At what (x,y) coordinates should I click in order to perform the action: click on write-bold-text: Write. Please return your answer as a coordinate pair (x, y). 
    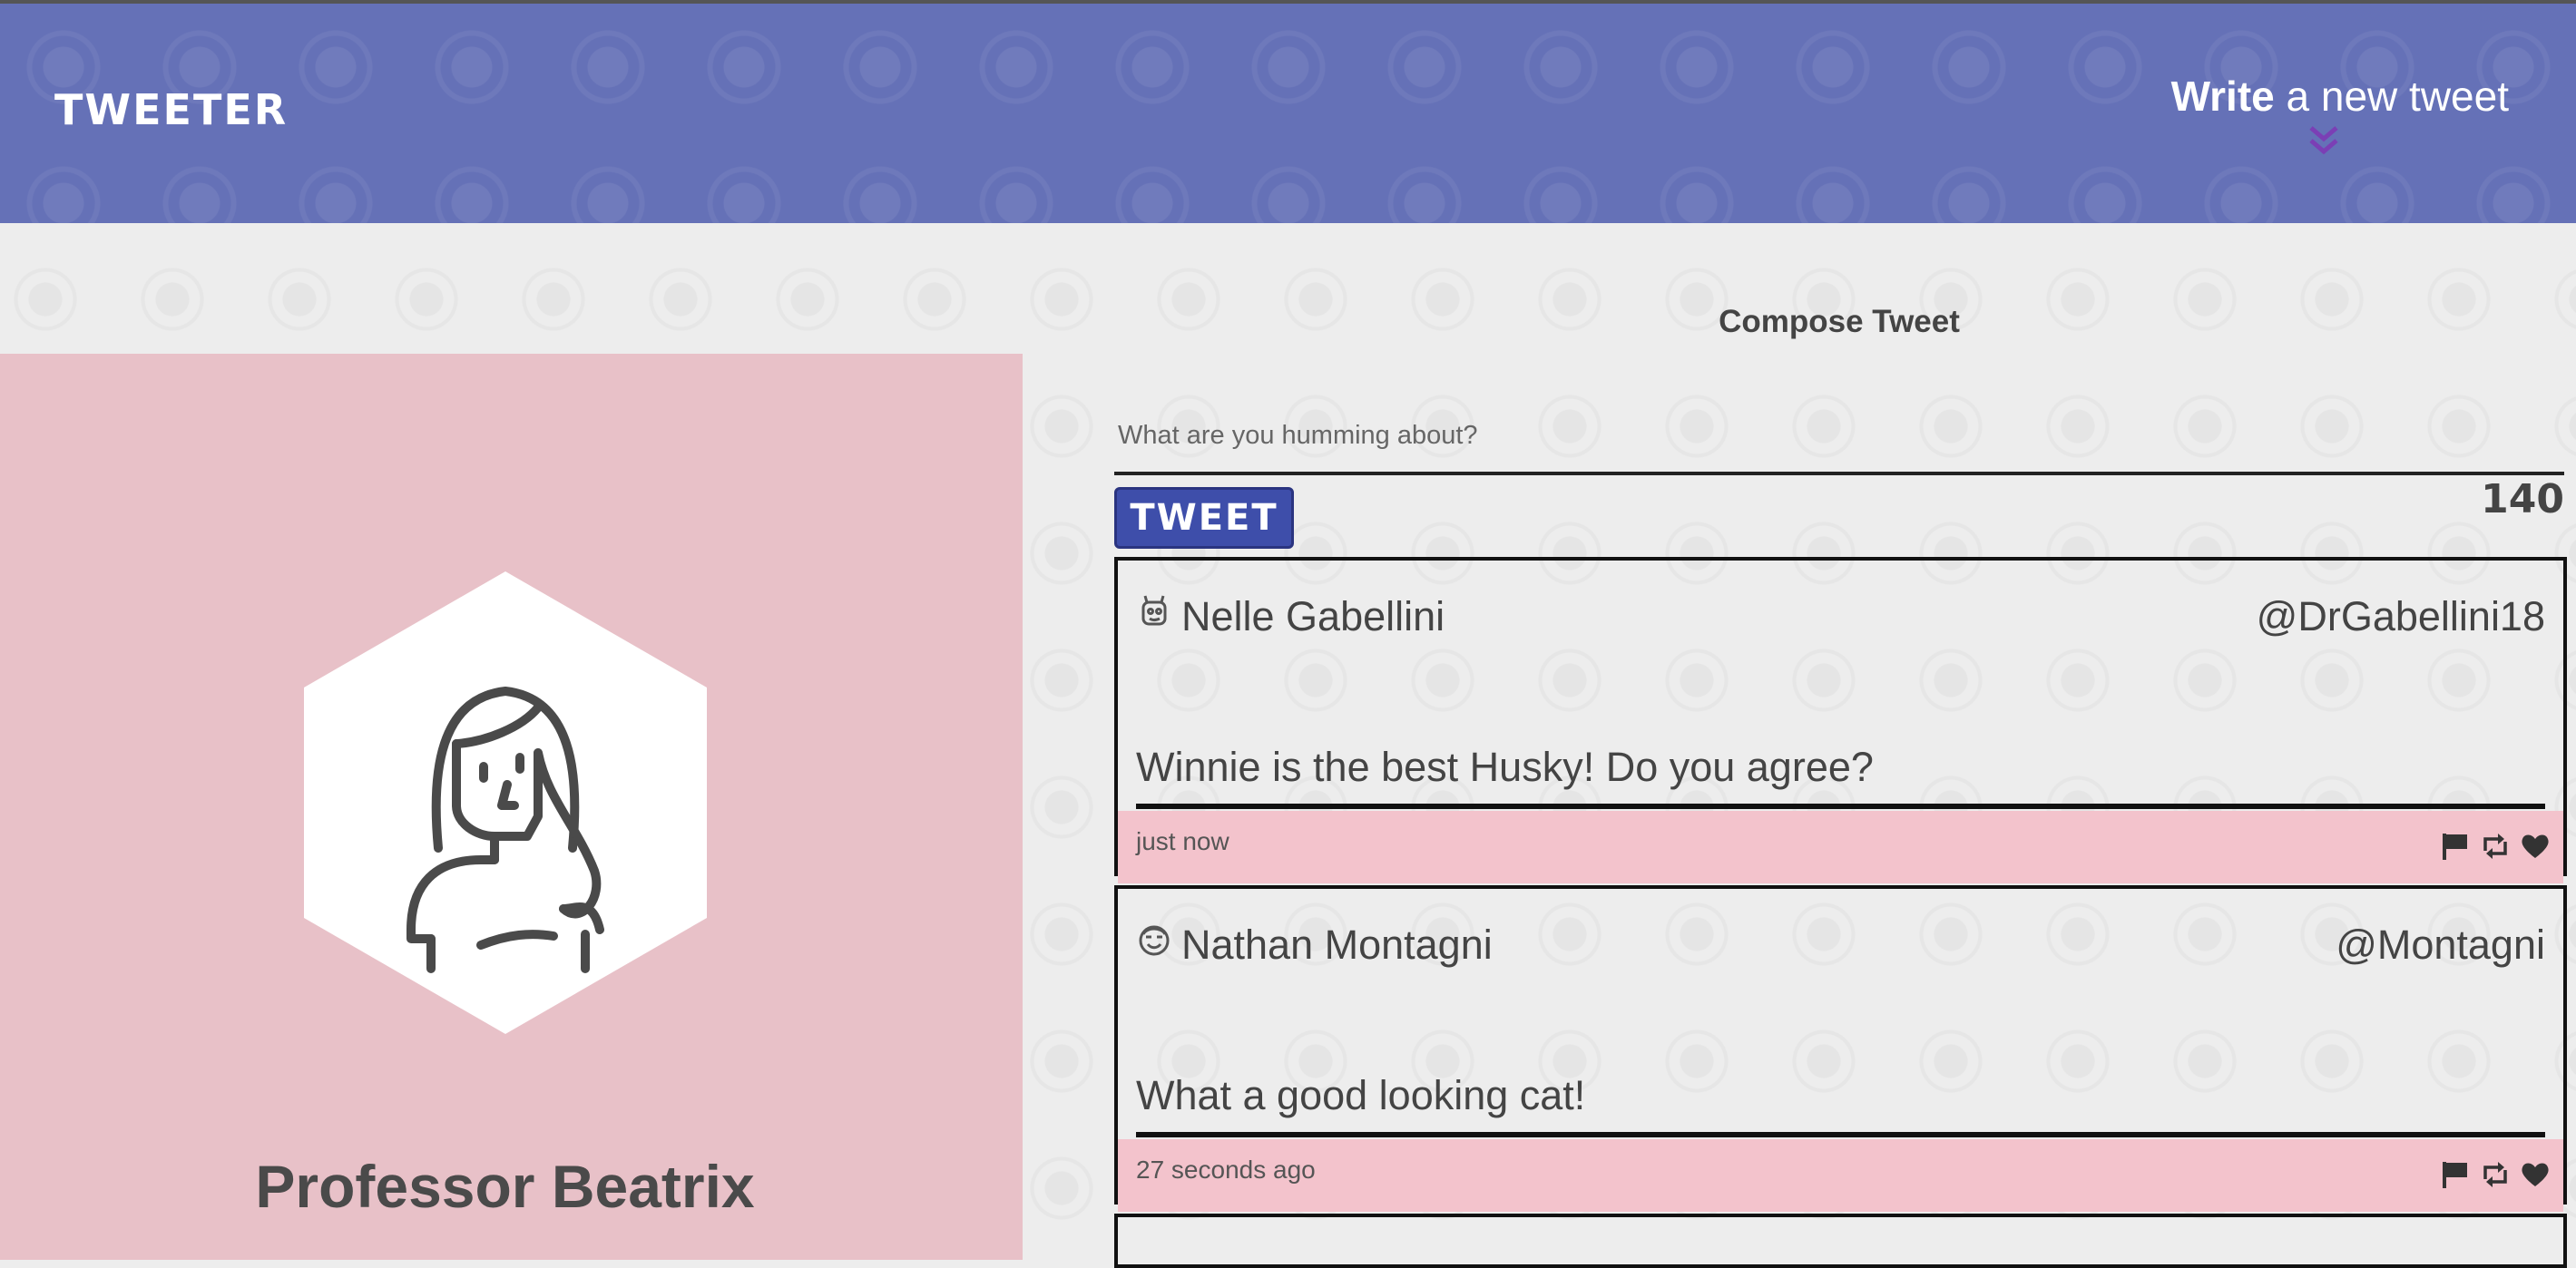
    Looking at the image, I should click on (2222, 96).